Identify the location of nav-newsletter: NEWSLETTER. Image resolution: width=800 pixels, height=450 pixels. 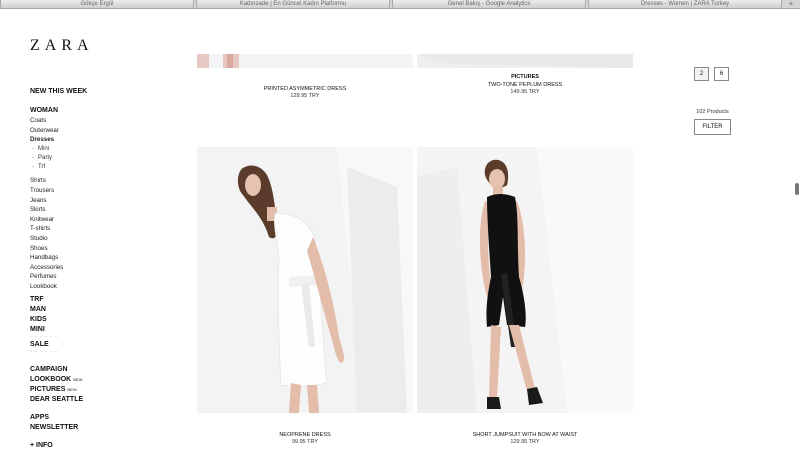
(90, 428).